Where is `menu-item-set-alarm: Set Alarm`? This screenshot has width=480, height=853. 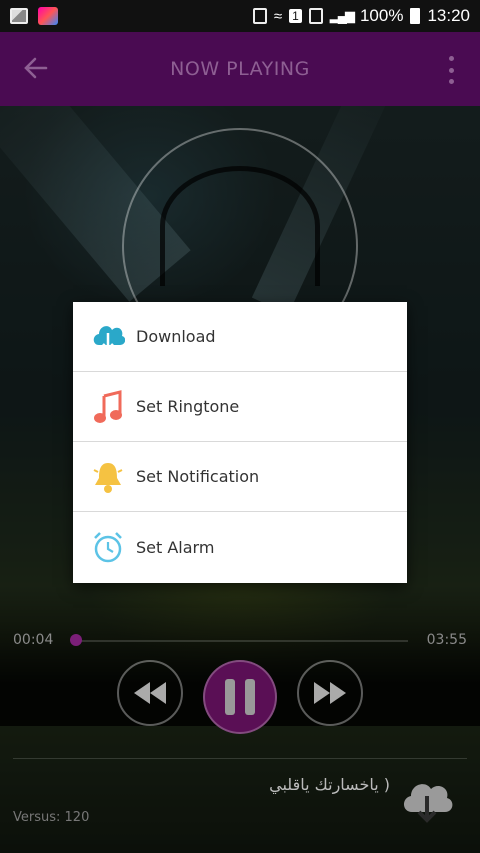 menu-item-set-alarm: Set Alarm is located at coordinates (240, 547).